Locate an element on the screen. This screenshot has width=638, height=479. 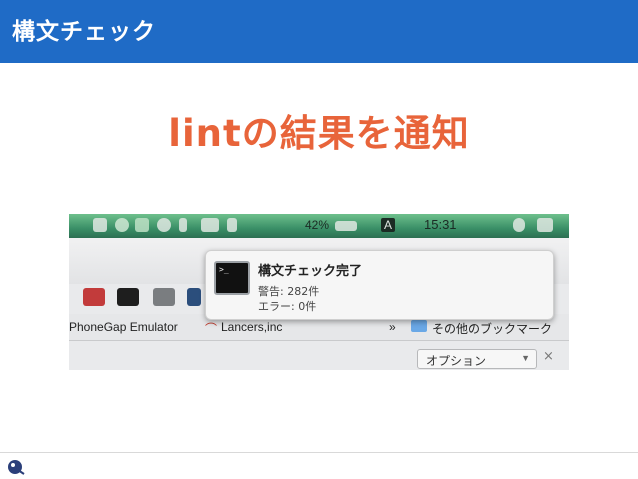
extension-icon-dark is located at coordinates (128, 297).